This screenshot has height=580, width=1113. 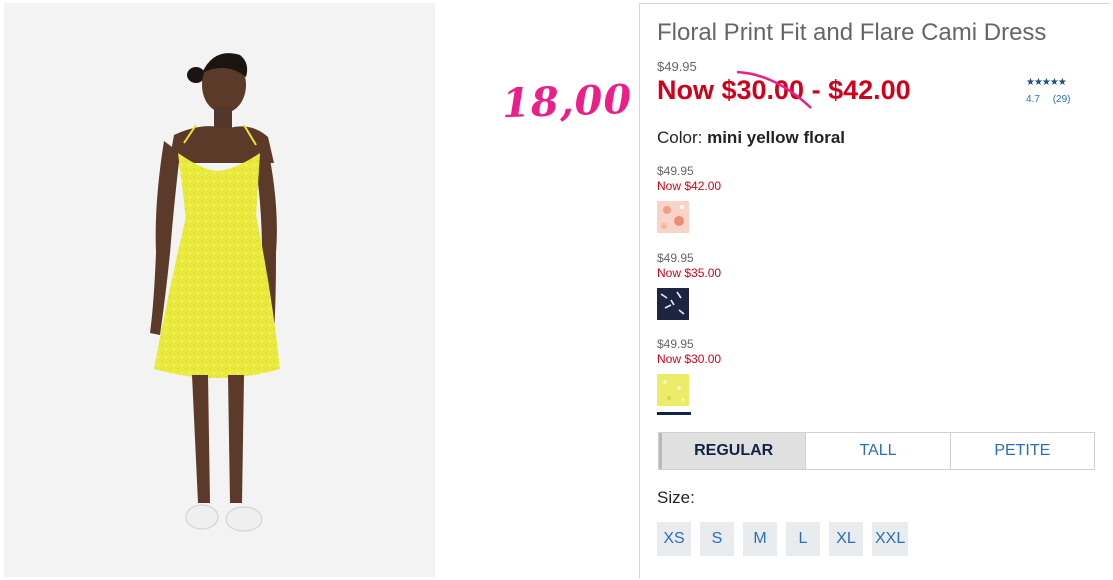 What do you see at coordinates (674, 539) in the screenshot?
I see `size-xs-button: XS` at bounding box center [674, 539].